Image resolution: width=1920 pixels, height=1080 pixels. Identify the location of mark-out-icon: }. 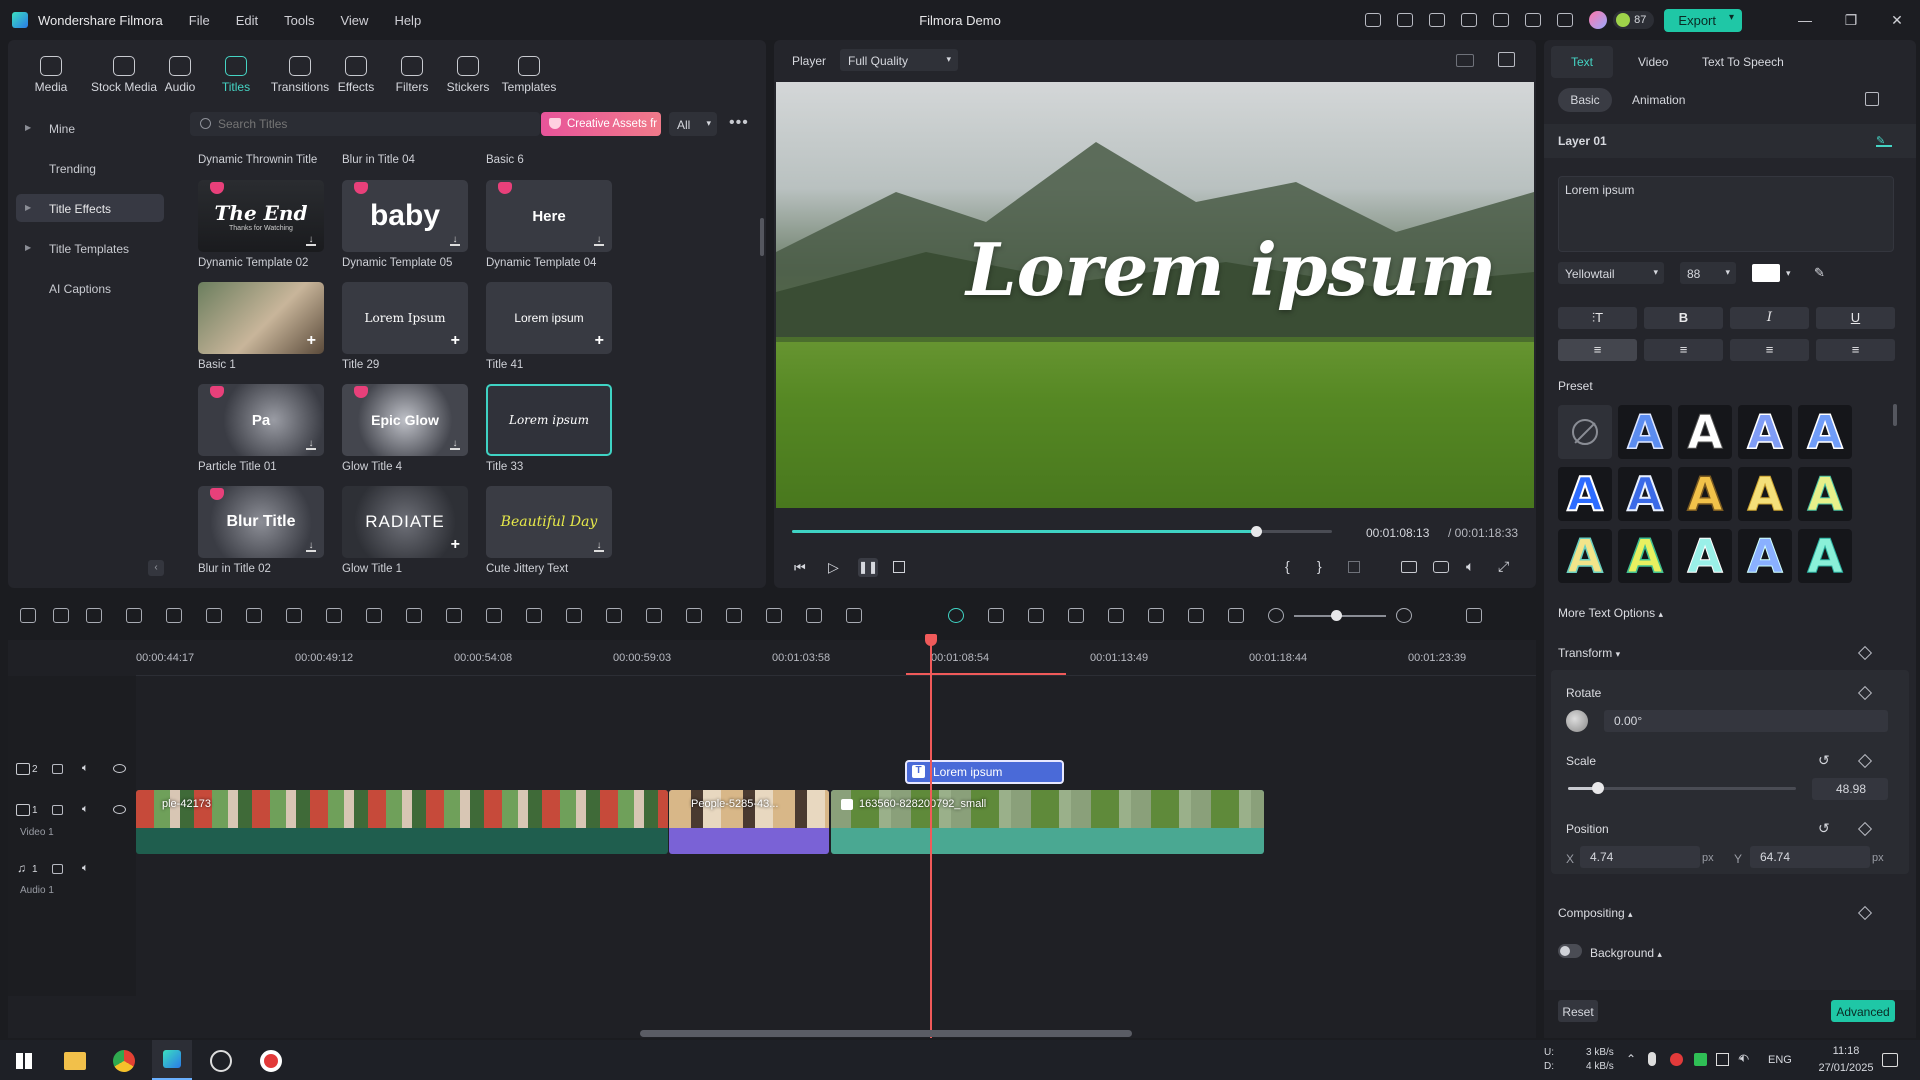
(1319, 566).